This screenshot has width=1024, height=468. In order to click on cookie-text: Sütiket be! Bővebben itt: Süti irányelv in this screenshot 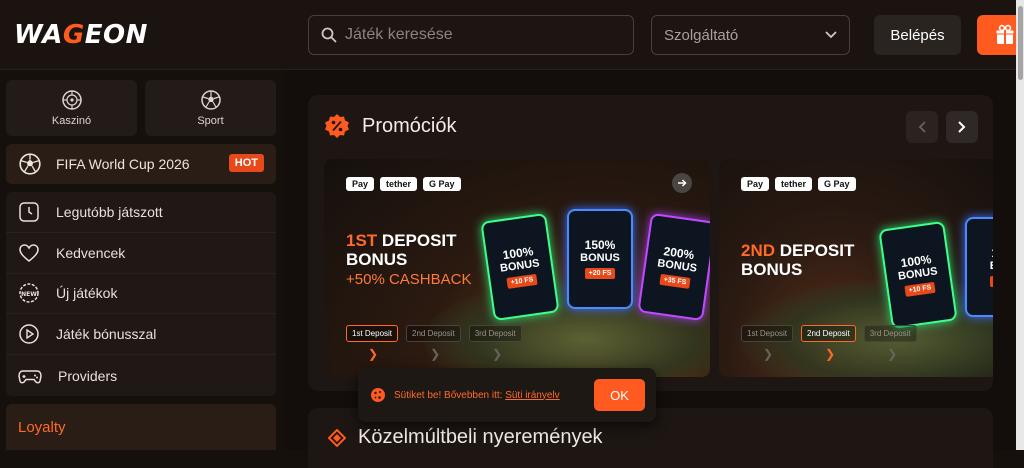, I will do `click(477, 395)`.